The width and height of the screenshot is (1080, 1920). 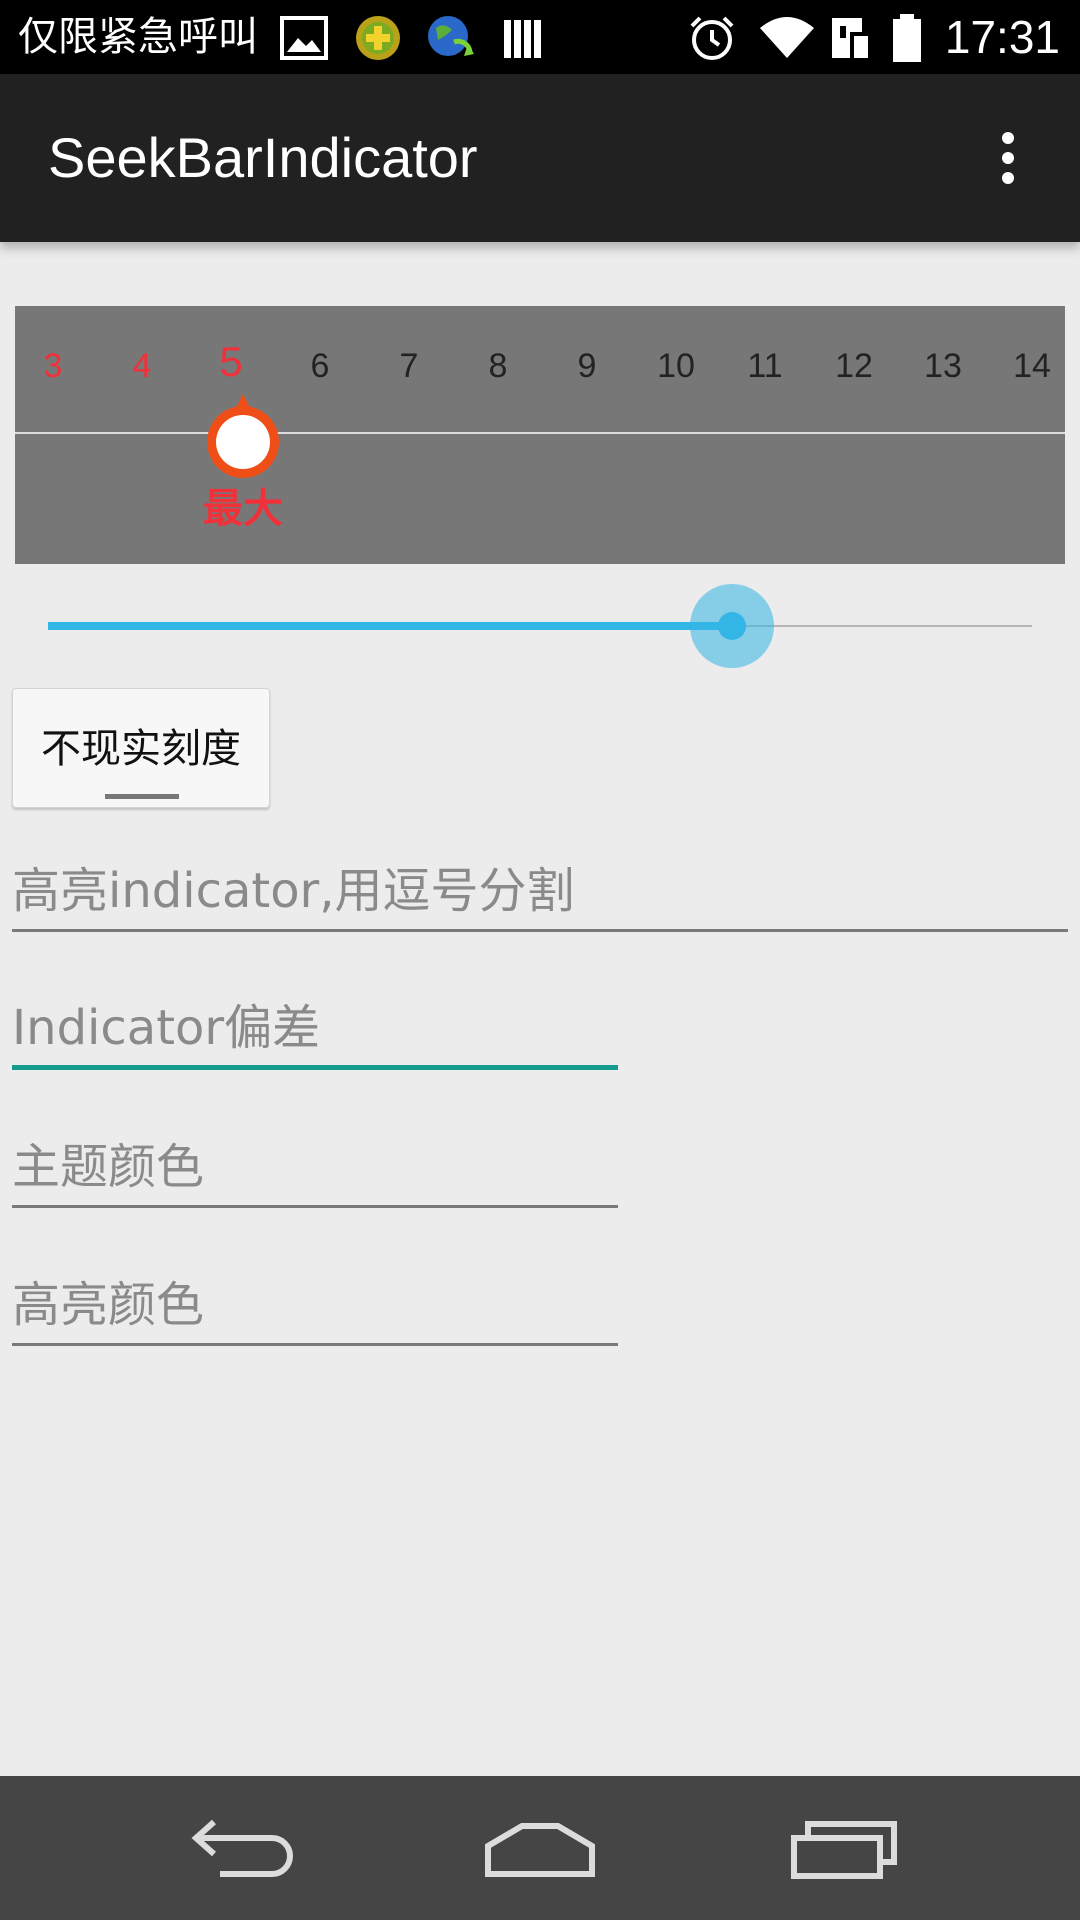 I want to click on tick-label: 8, so click(x=498, y=366).